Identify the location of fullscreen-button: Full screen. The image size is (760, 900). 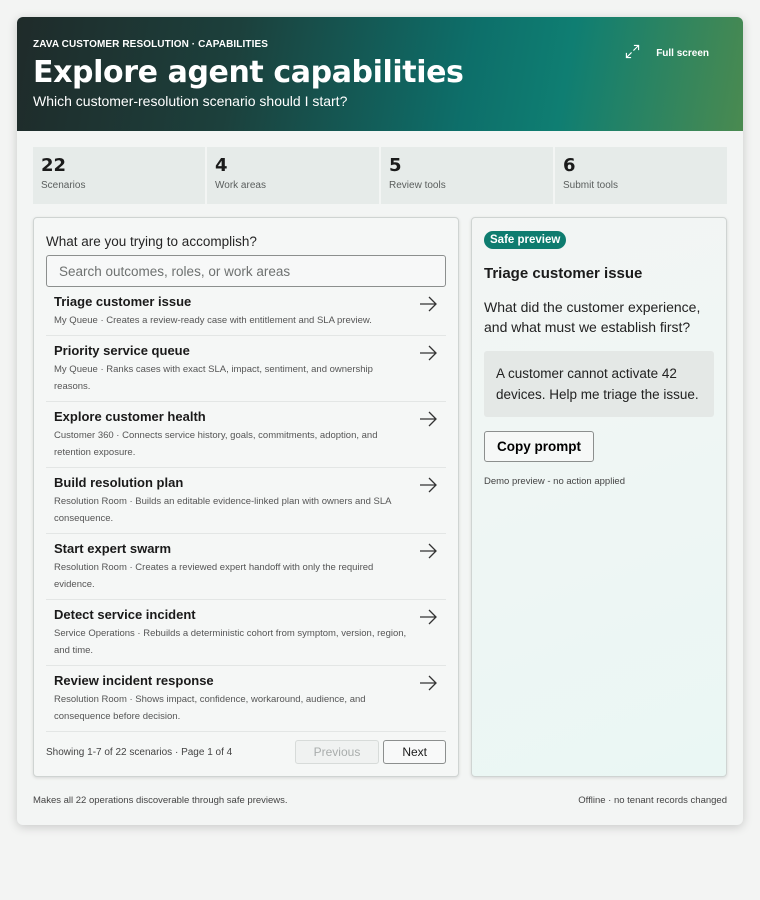
(667, 53).